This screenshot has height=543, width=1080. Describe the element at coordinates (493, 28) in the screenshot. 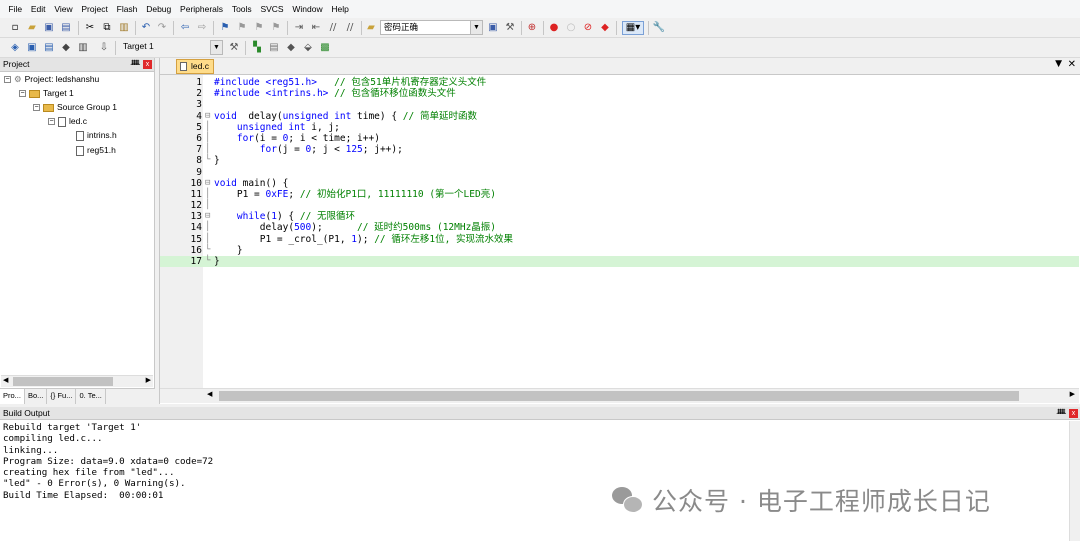

I see `find-icon: ▣` at that location.